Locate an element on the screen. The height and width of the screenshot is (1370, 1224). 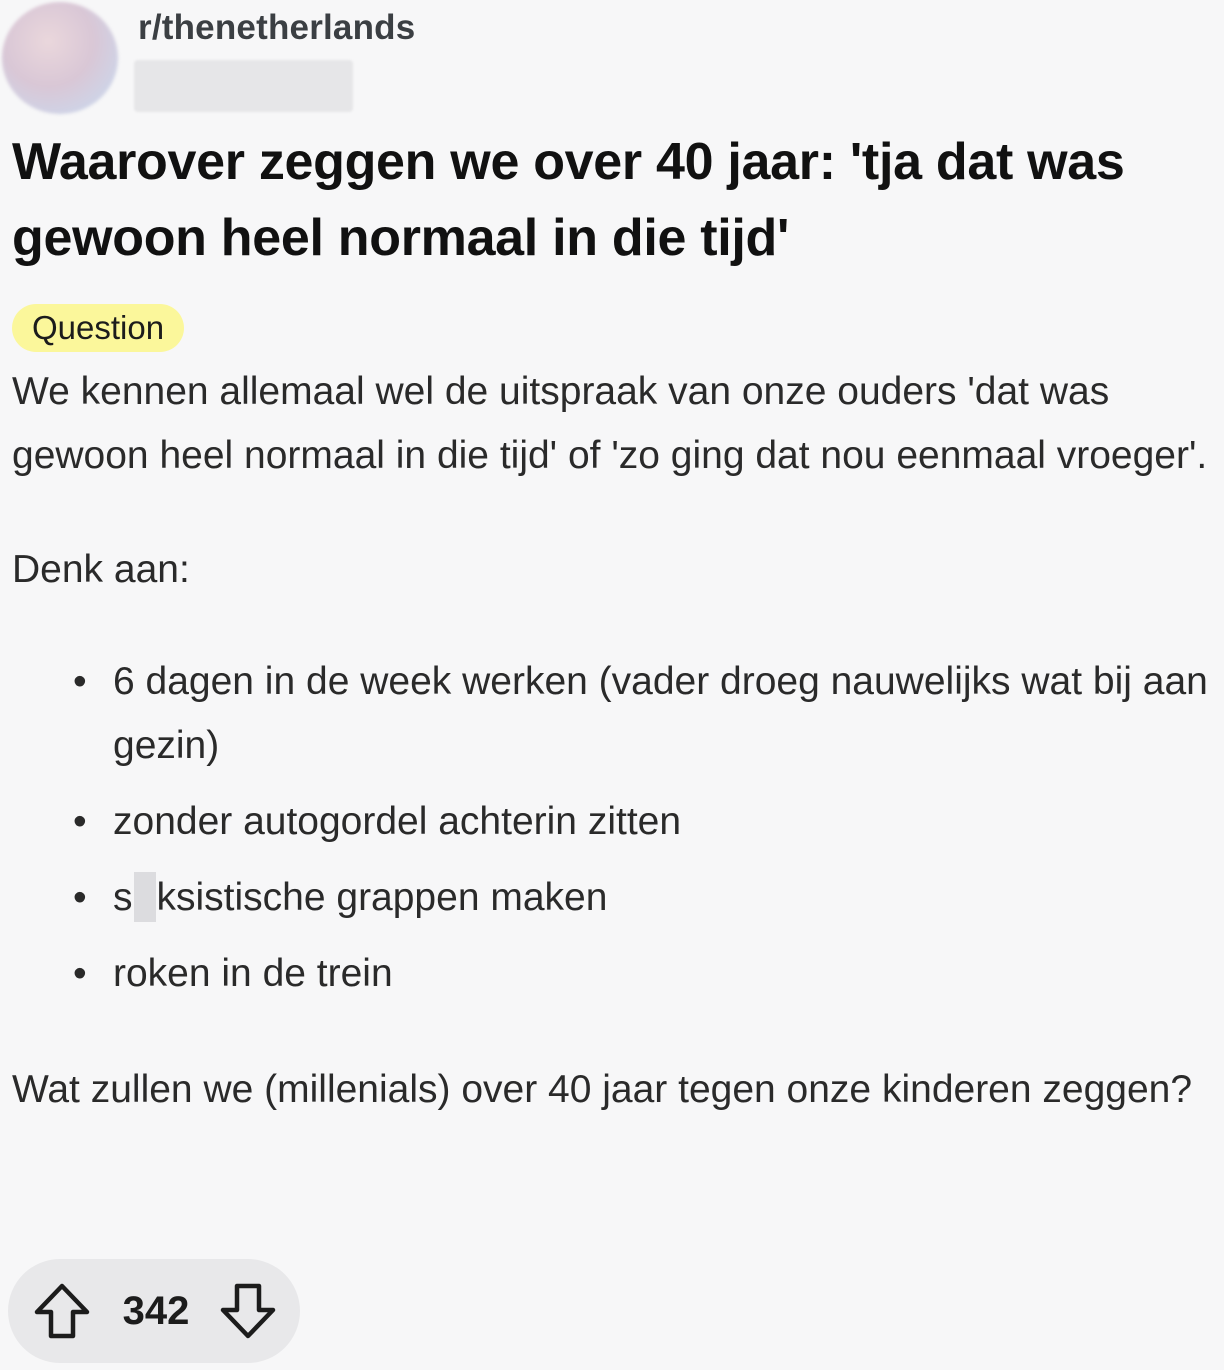
vote-count: 342 is located at coordinates (156, 1311).